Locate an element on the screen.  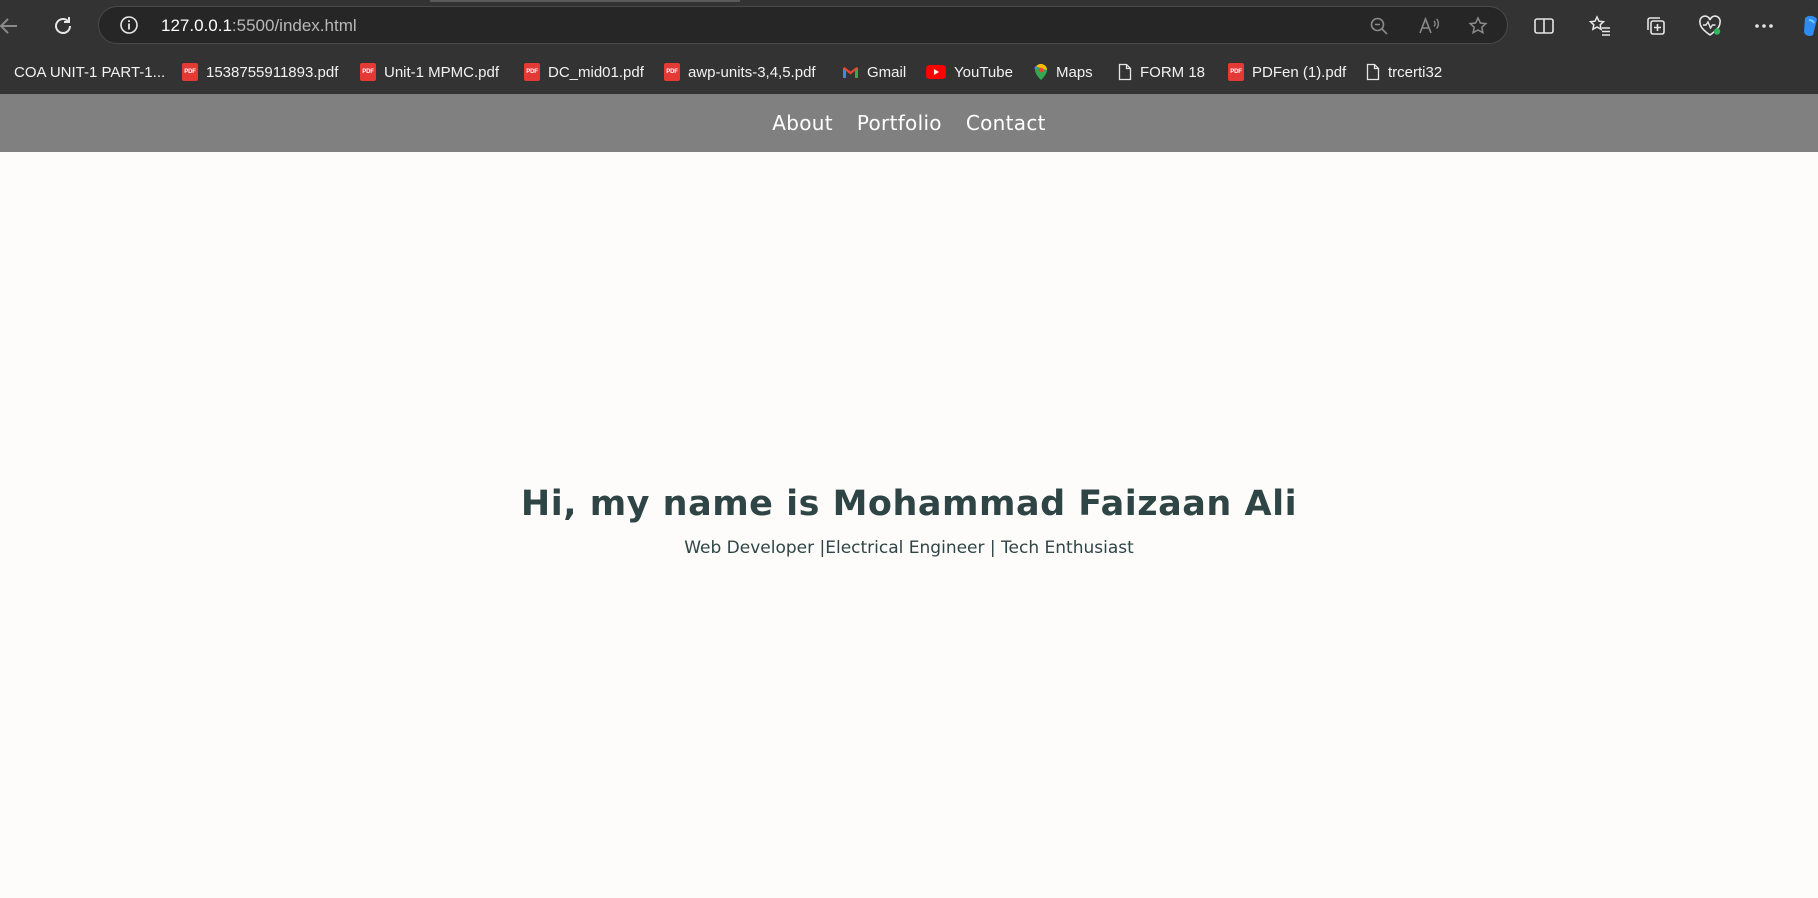
address-bar: 127.0.0.1:5500/index.html is located at coordinates (803, 25).